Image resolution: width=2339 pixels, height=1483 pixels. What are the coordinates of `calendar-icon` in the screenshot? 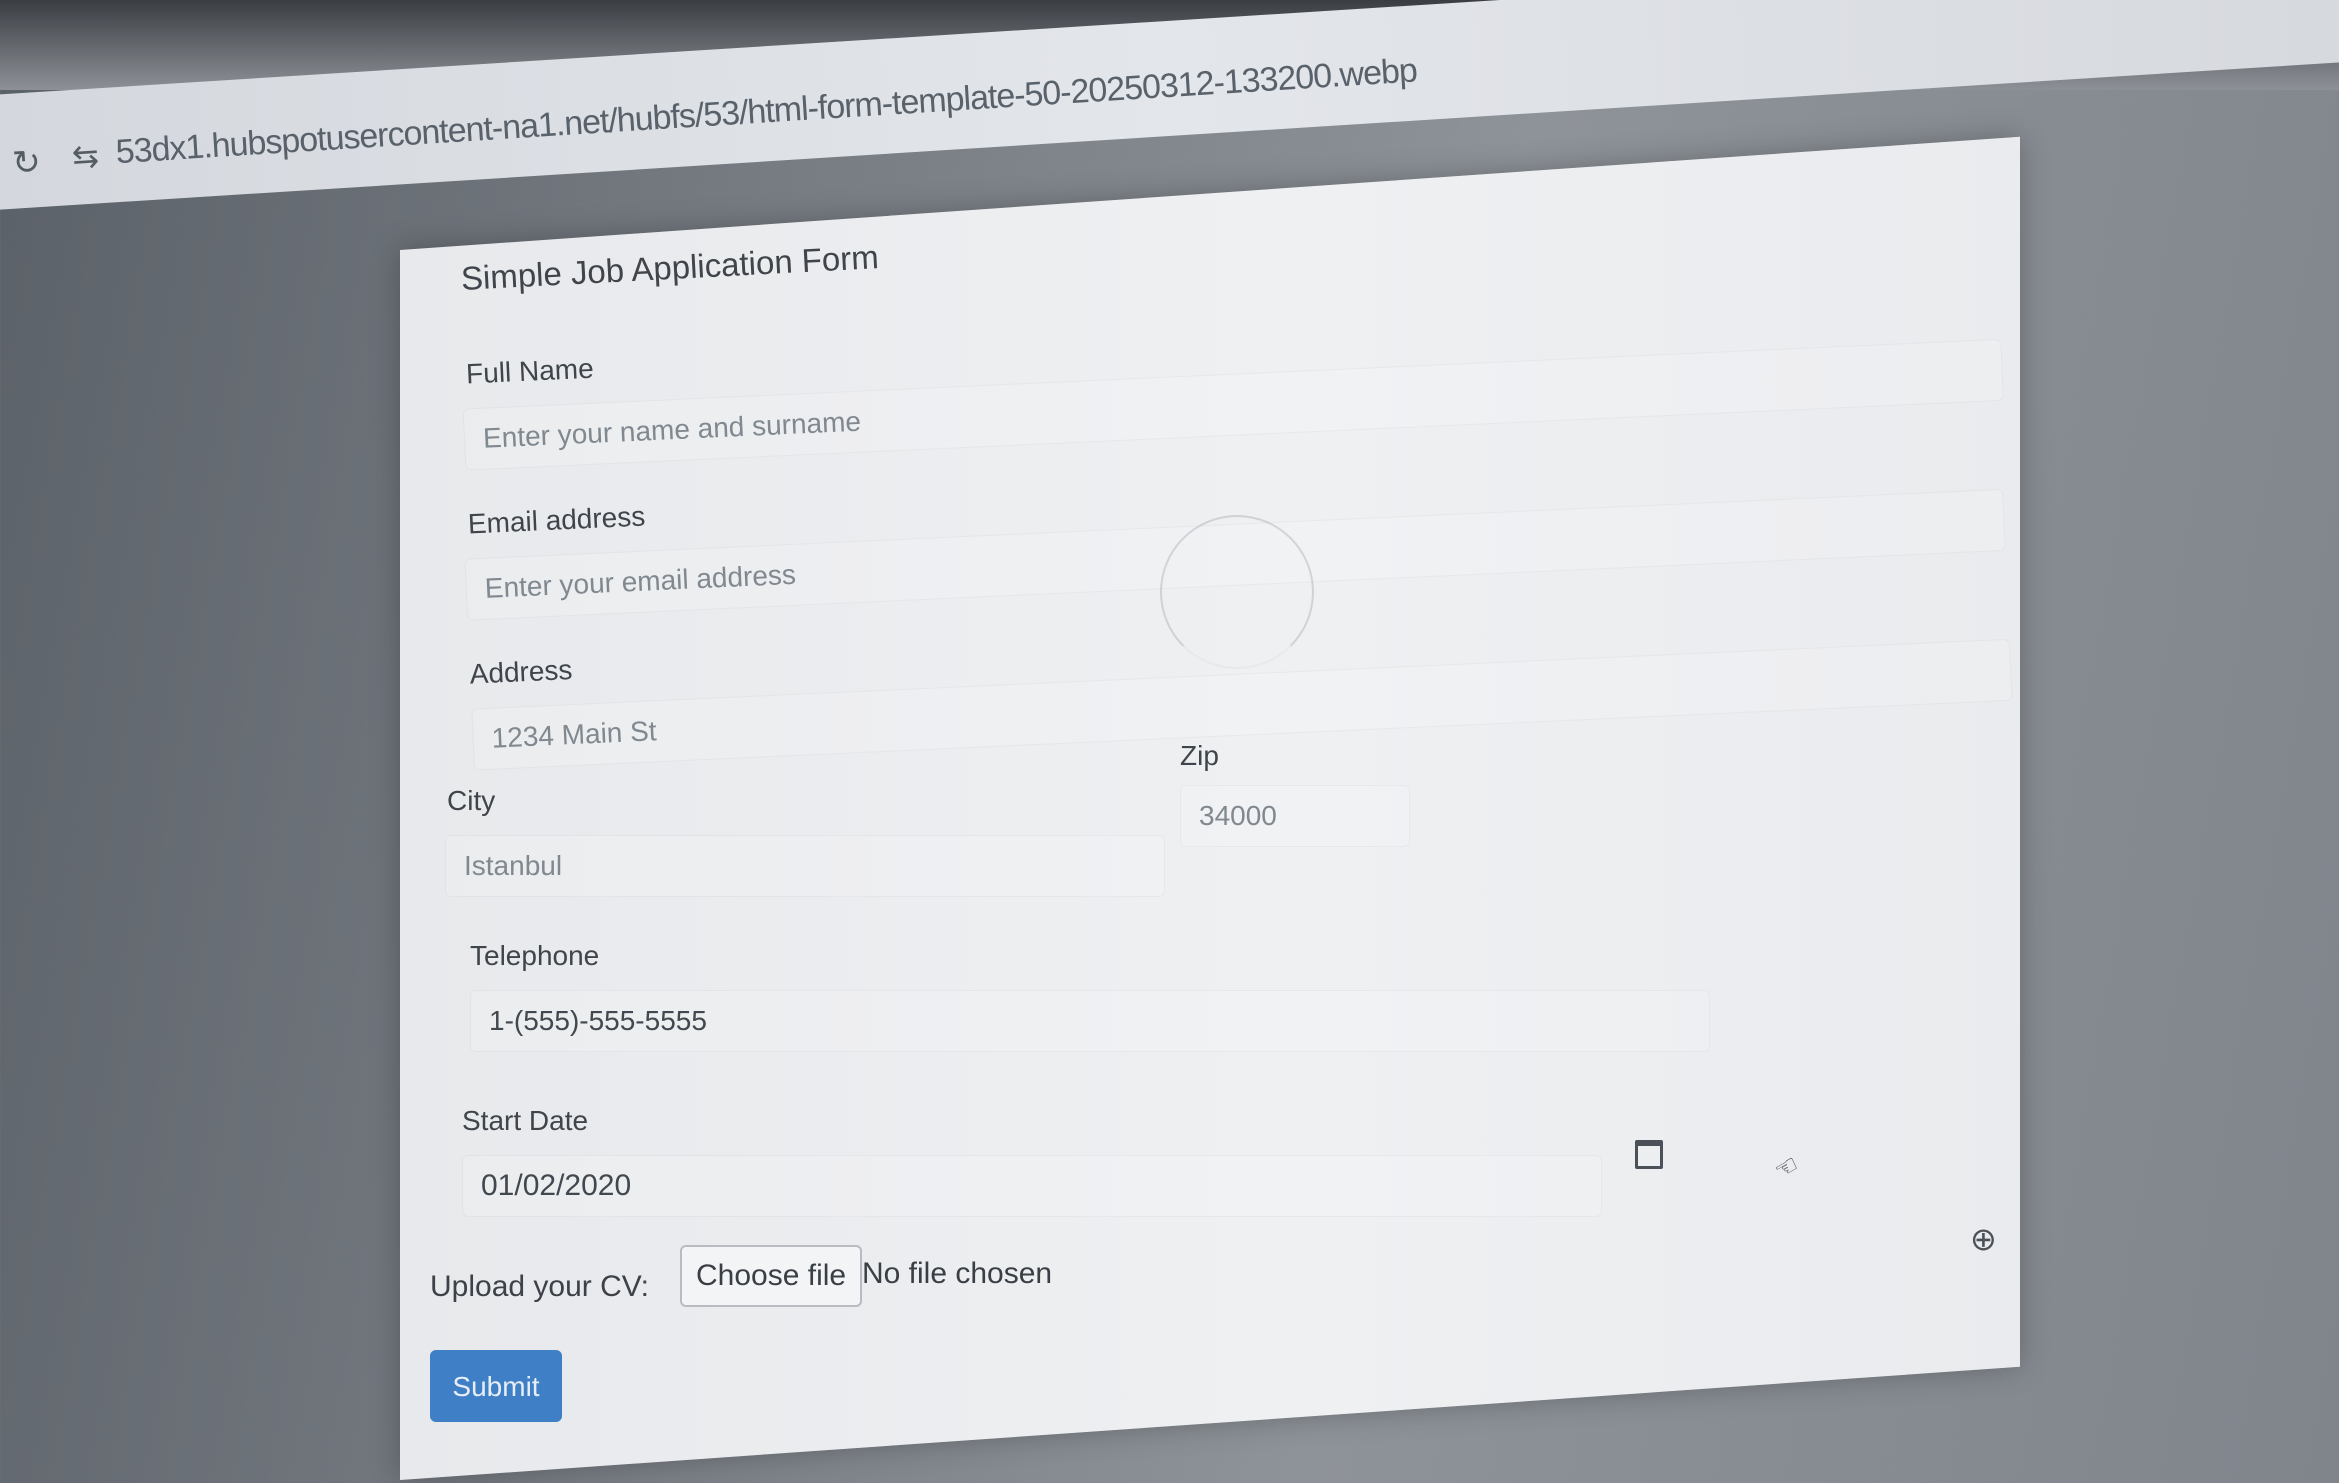 It's located at (1649, 1154).